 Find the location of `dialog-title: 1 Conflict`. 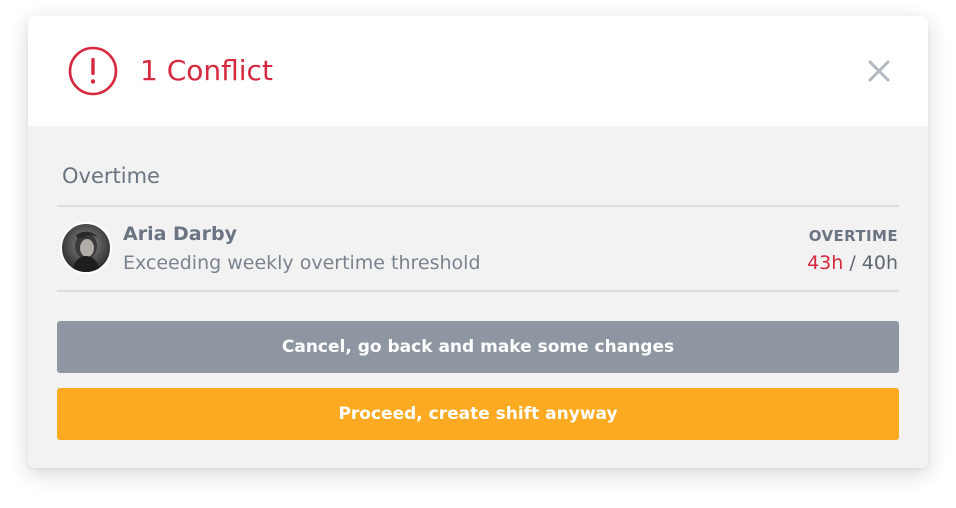

dialog-title: 1 Conflict is located at coordinates (206, 70).